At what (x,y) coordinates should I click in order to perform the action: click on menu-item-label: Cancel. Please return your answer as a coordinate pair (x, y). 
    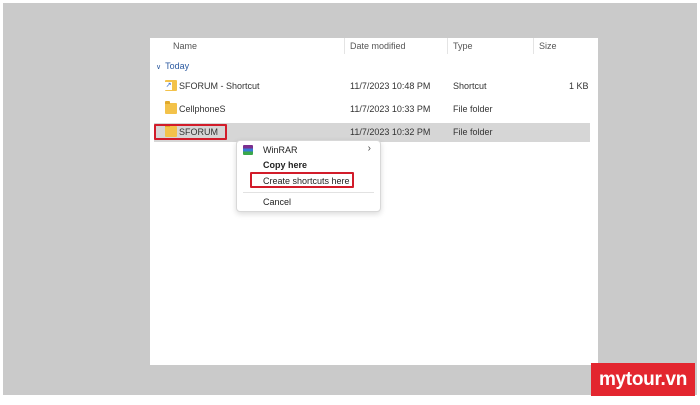
    Looking at the image, I should click on (277, 202).